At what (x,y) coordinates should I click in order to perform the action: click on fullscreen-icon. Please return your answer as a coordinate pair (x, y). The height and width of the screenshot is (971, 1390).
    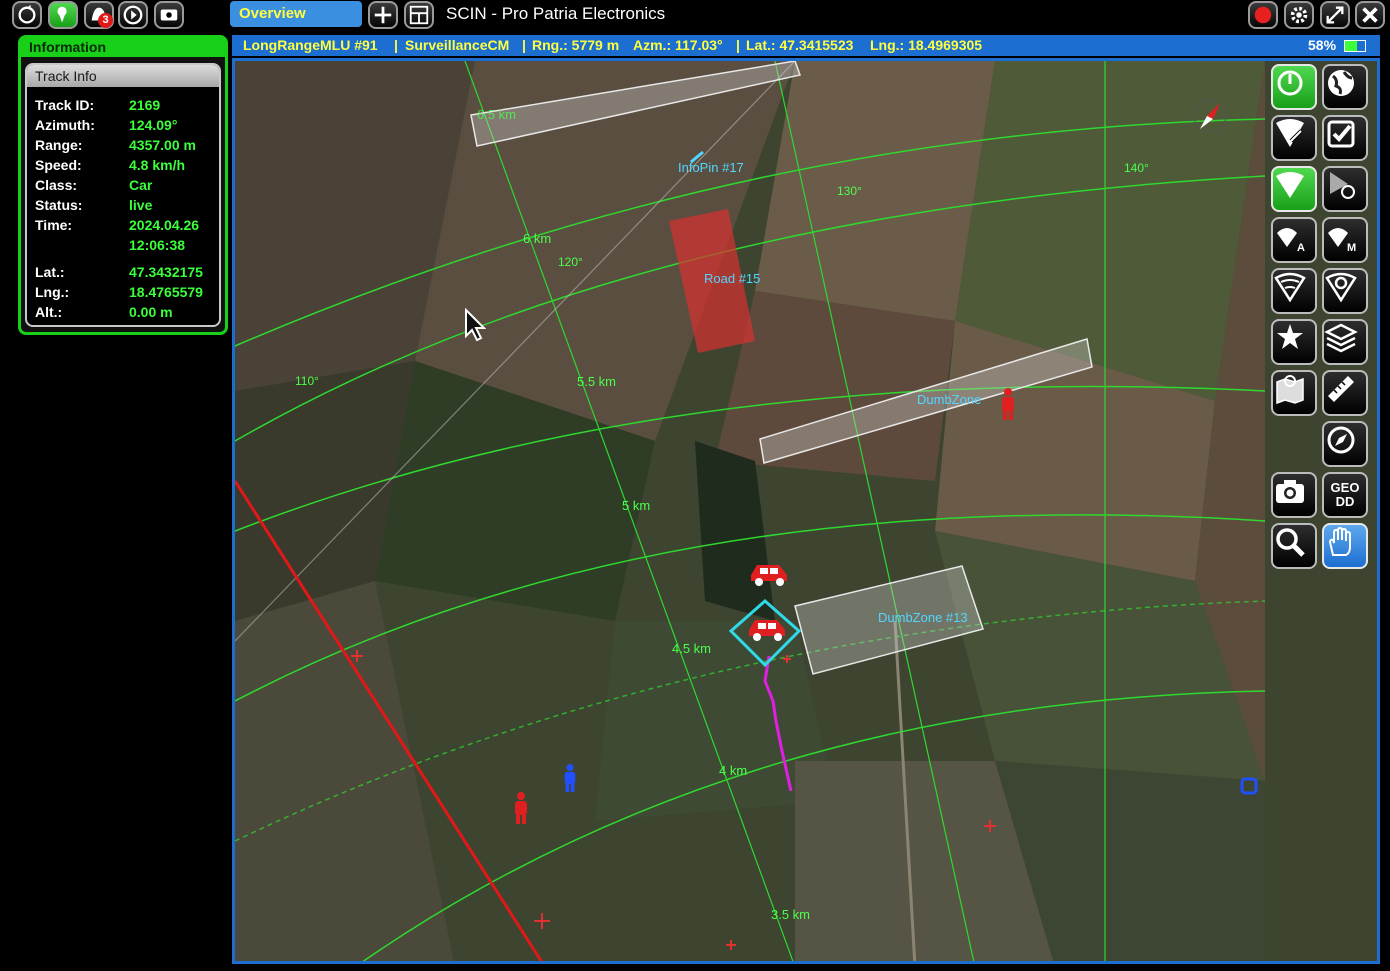
    Looking at the image, I should click on (1335, 15).